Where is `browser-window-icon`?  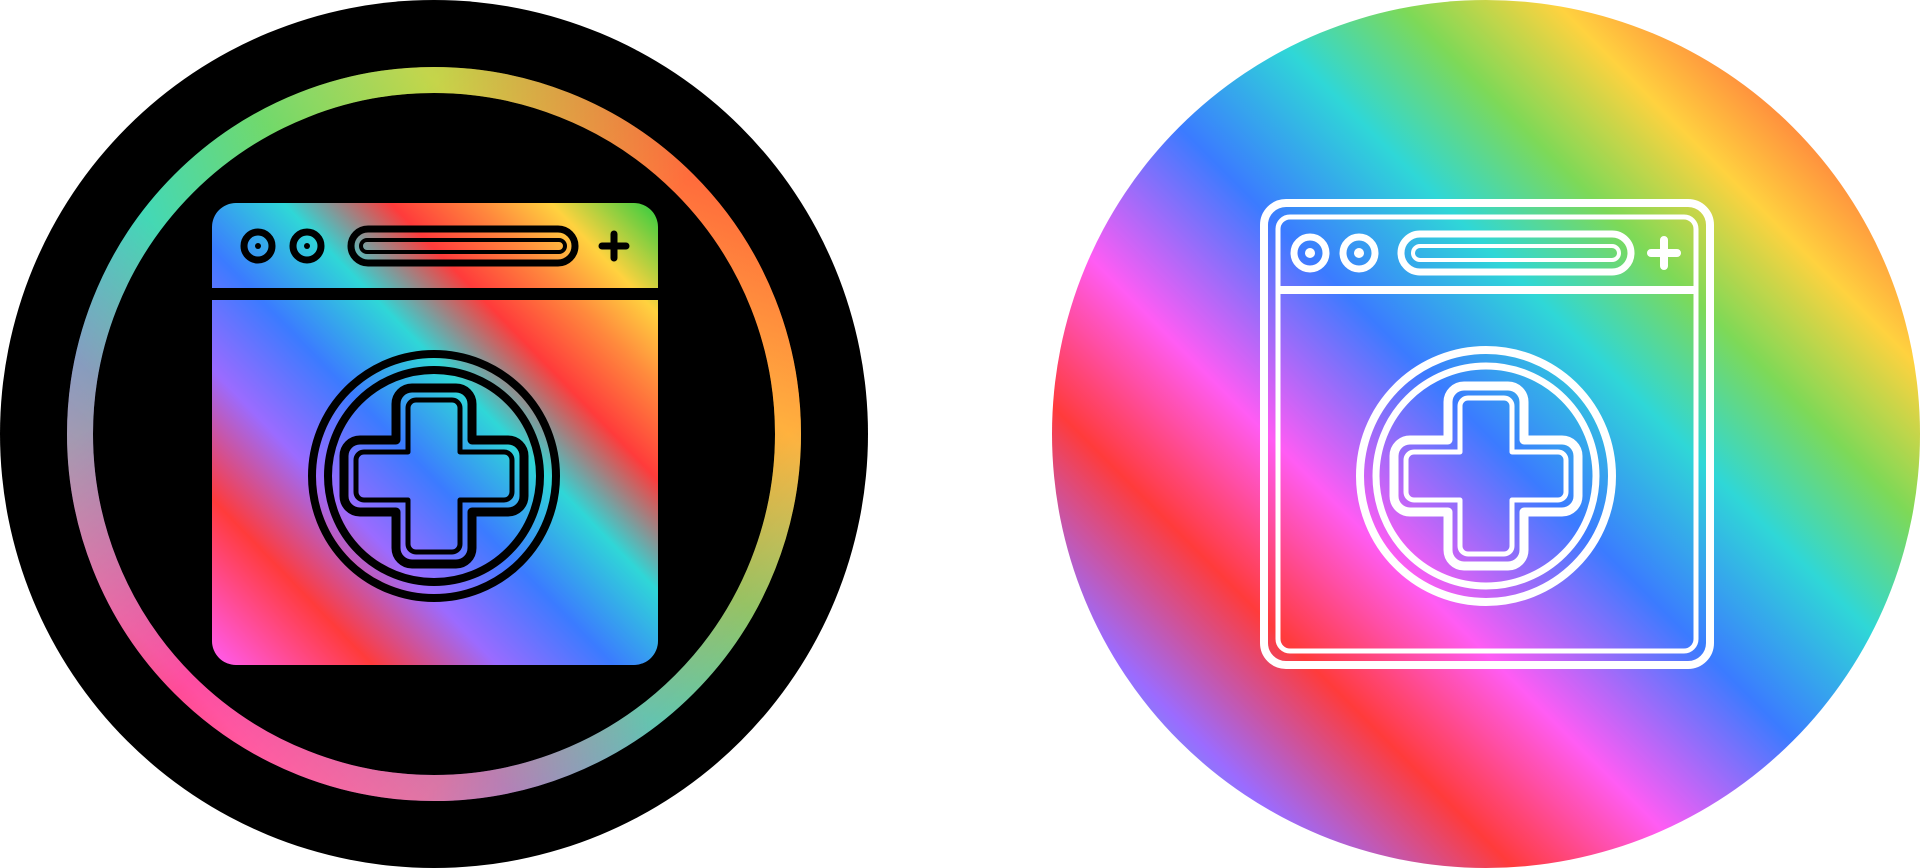
browser-window-icon is located at coordinates (435, 434).